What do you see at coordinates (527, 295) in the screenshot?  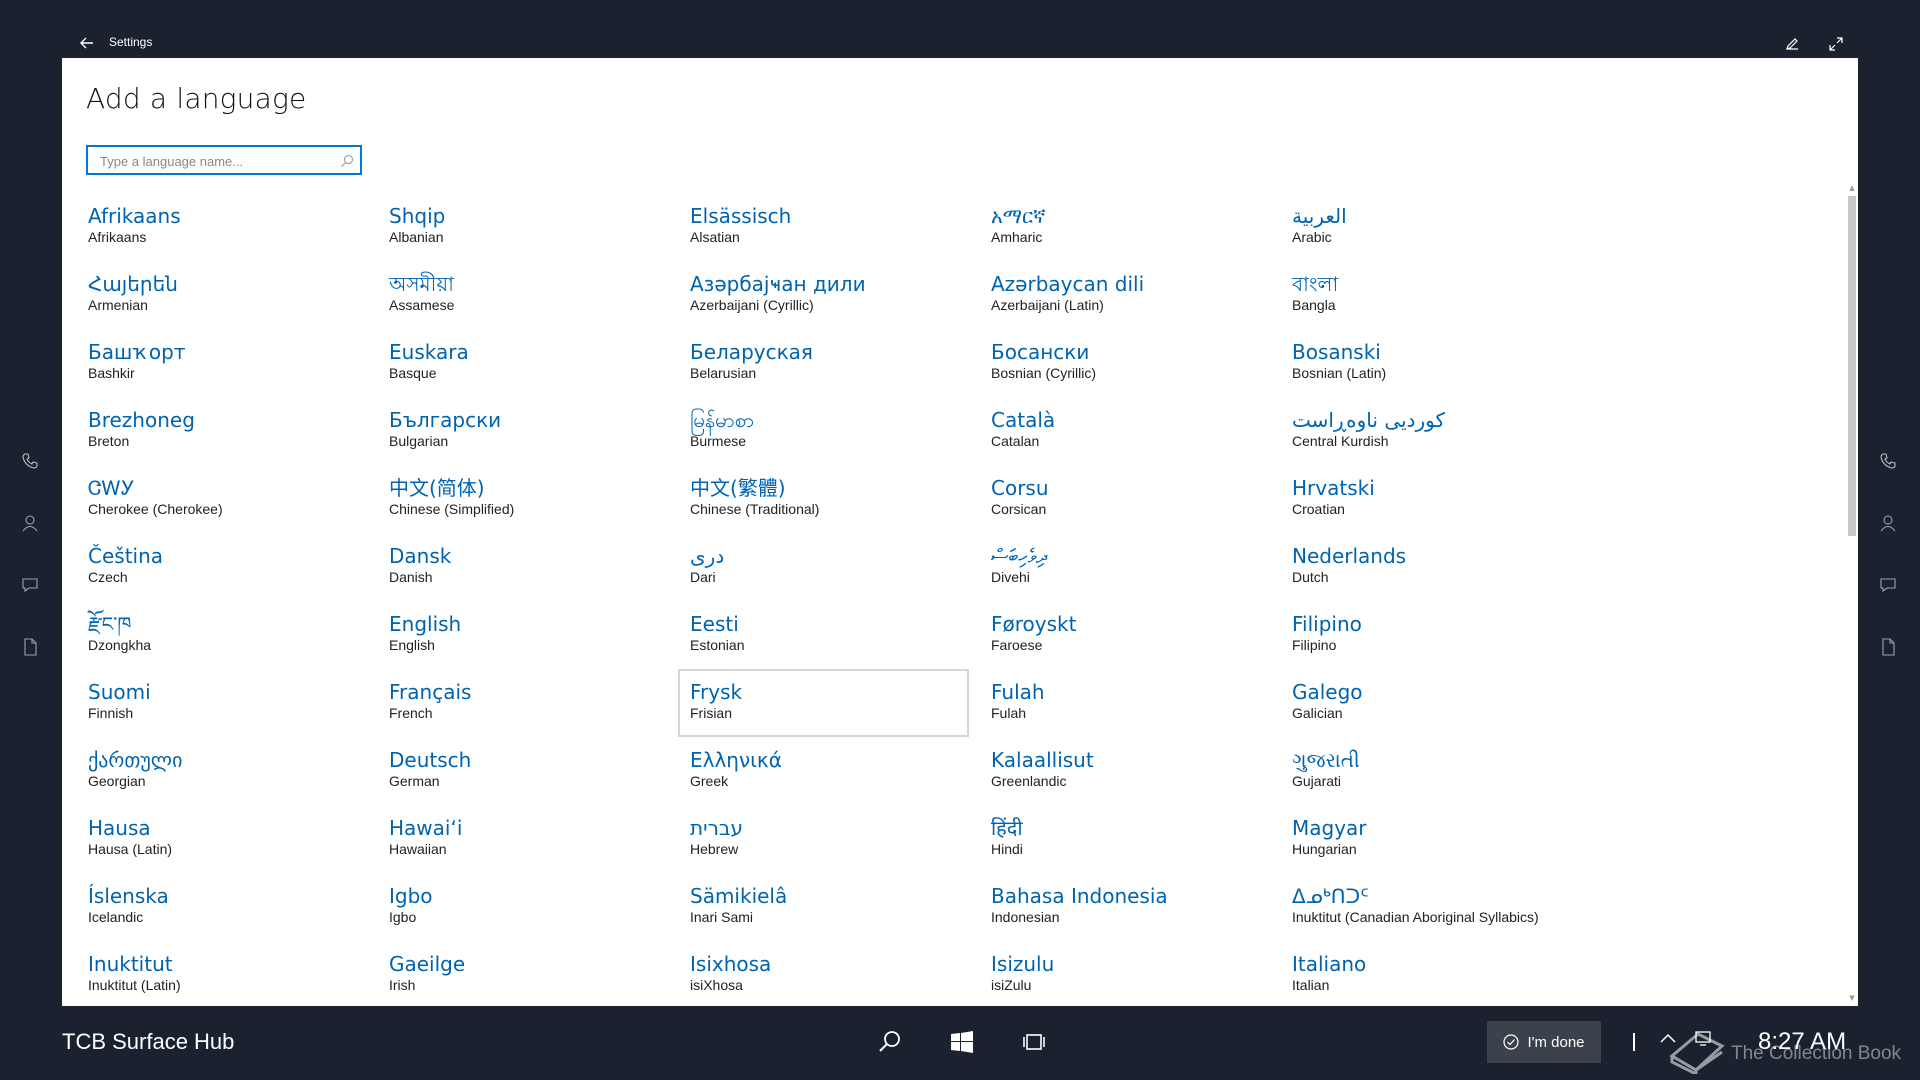 I see `language-item: অসমীয়া Assamese` at bounding box center [527, 295].